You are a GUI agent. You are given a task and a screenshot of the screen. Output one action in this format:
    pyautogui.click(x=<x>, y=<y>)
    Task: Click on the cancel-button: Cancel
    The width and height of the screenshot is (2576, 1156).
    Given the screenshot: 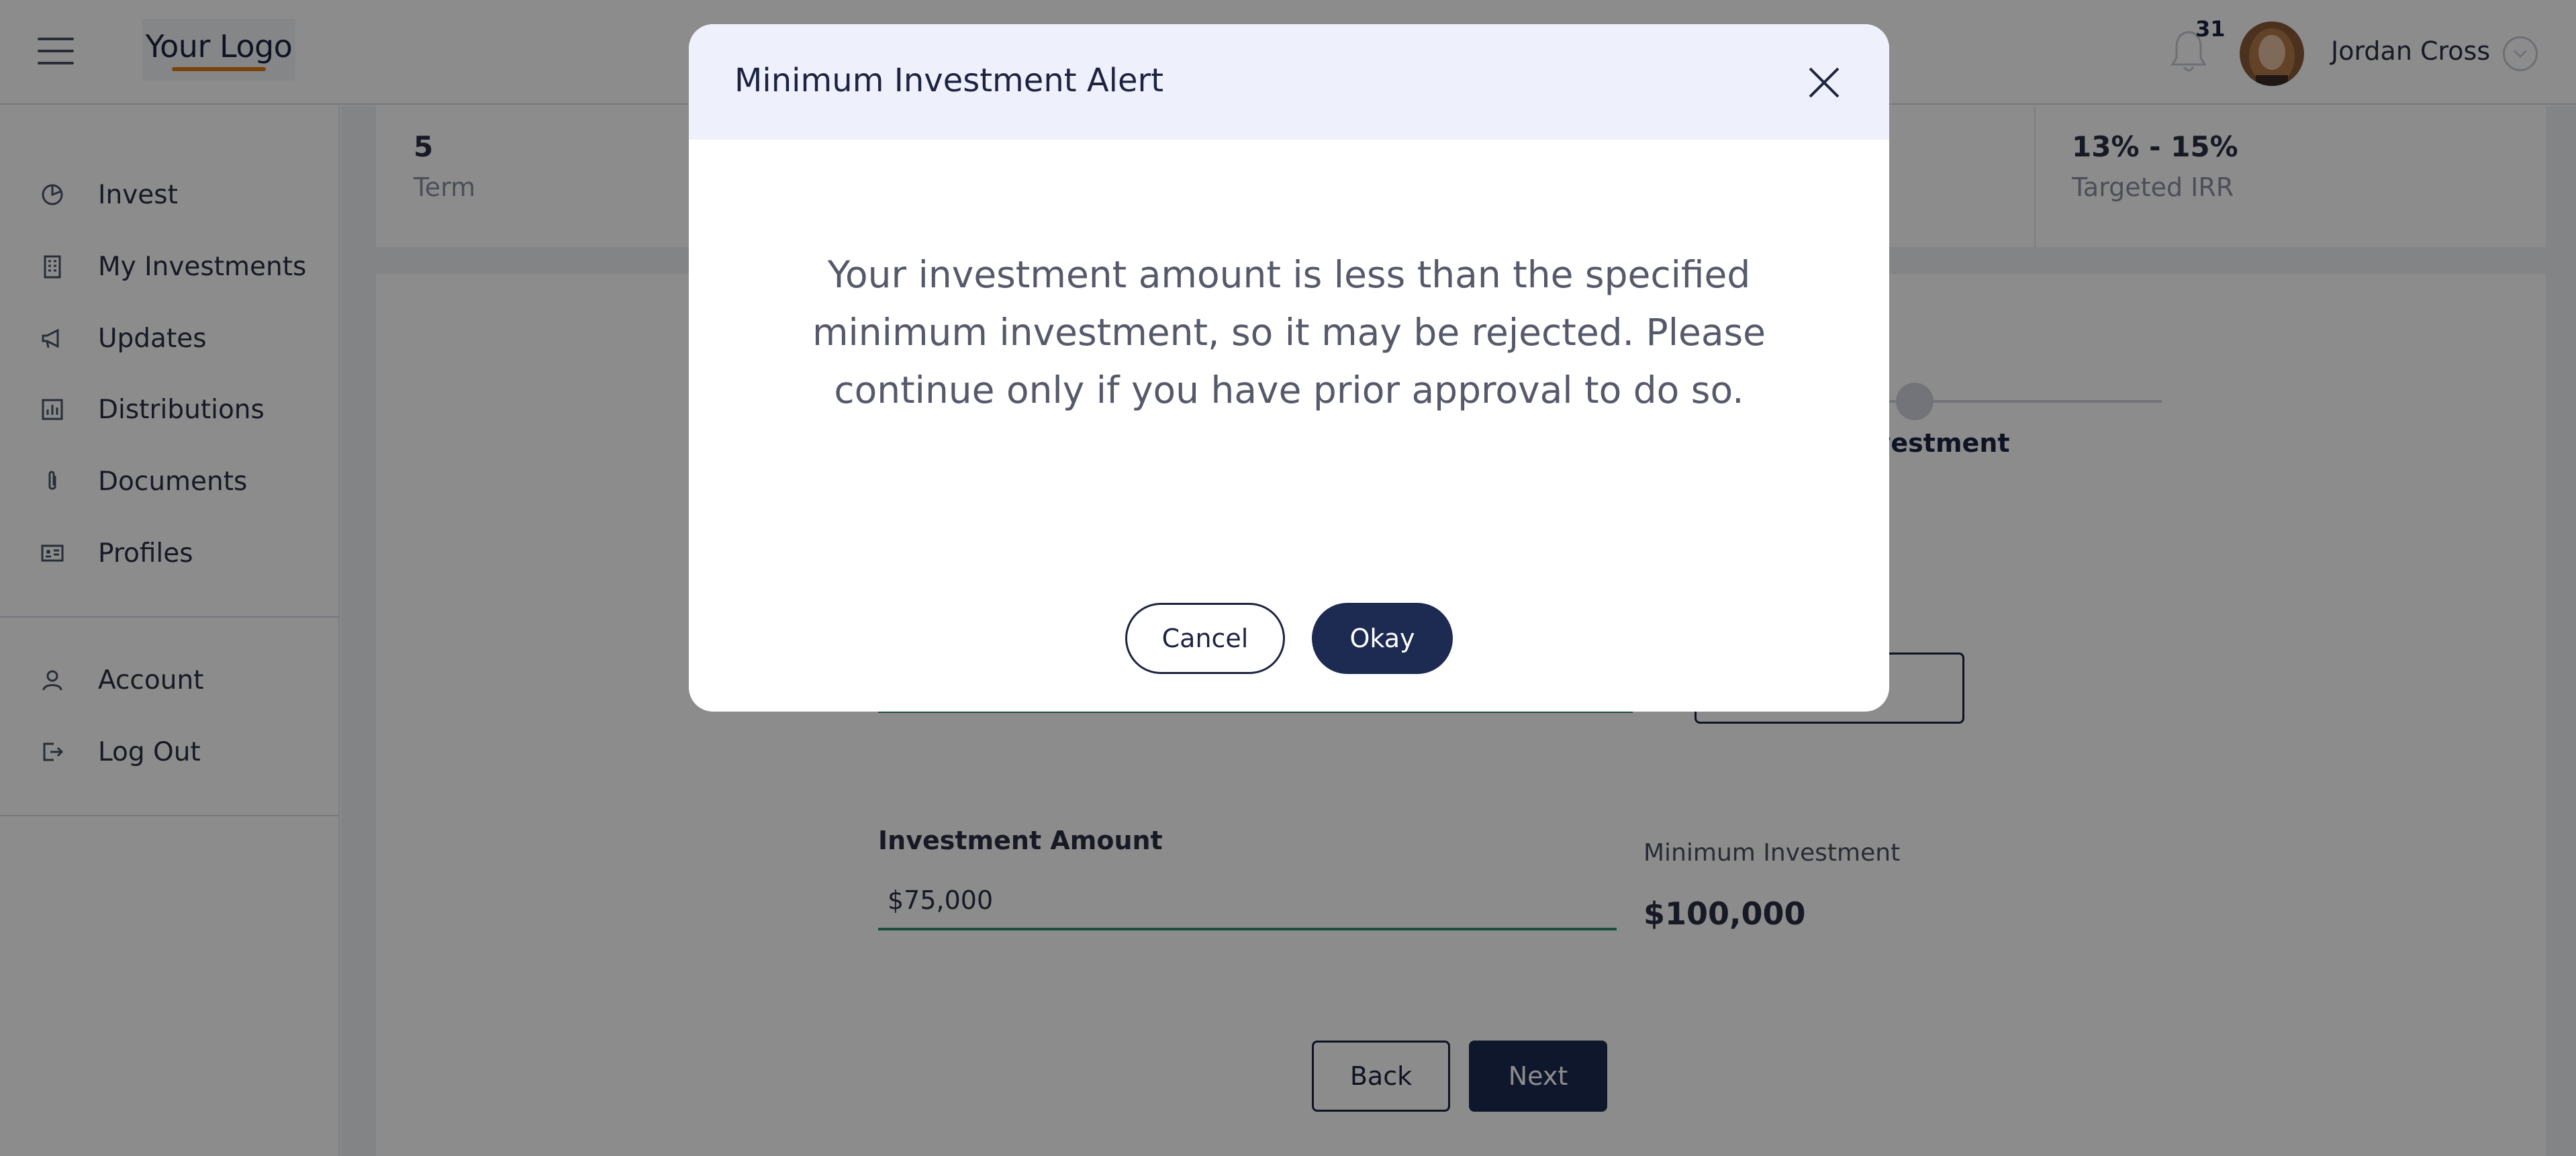 What is the action you would take?
    pyautogui.click(x=1205, y=638)
    